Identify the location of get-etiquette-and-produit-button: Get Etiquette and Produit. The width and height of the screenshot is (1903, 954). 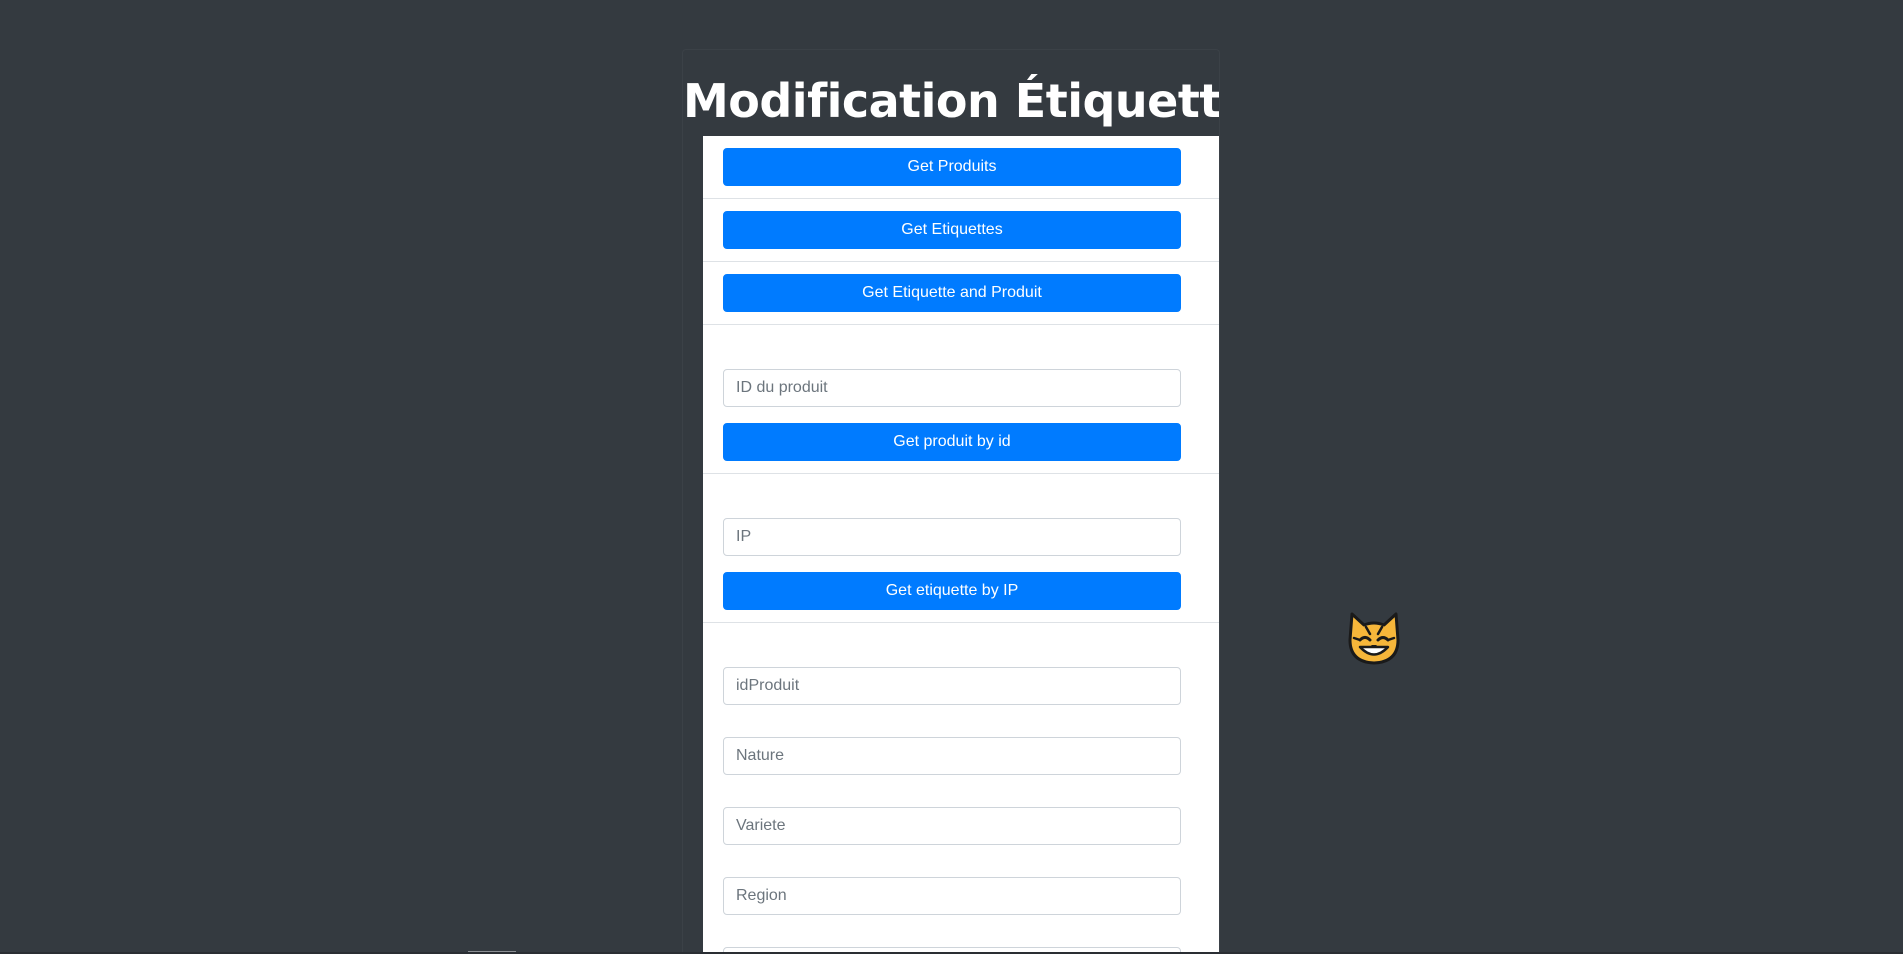
(952, 293).